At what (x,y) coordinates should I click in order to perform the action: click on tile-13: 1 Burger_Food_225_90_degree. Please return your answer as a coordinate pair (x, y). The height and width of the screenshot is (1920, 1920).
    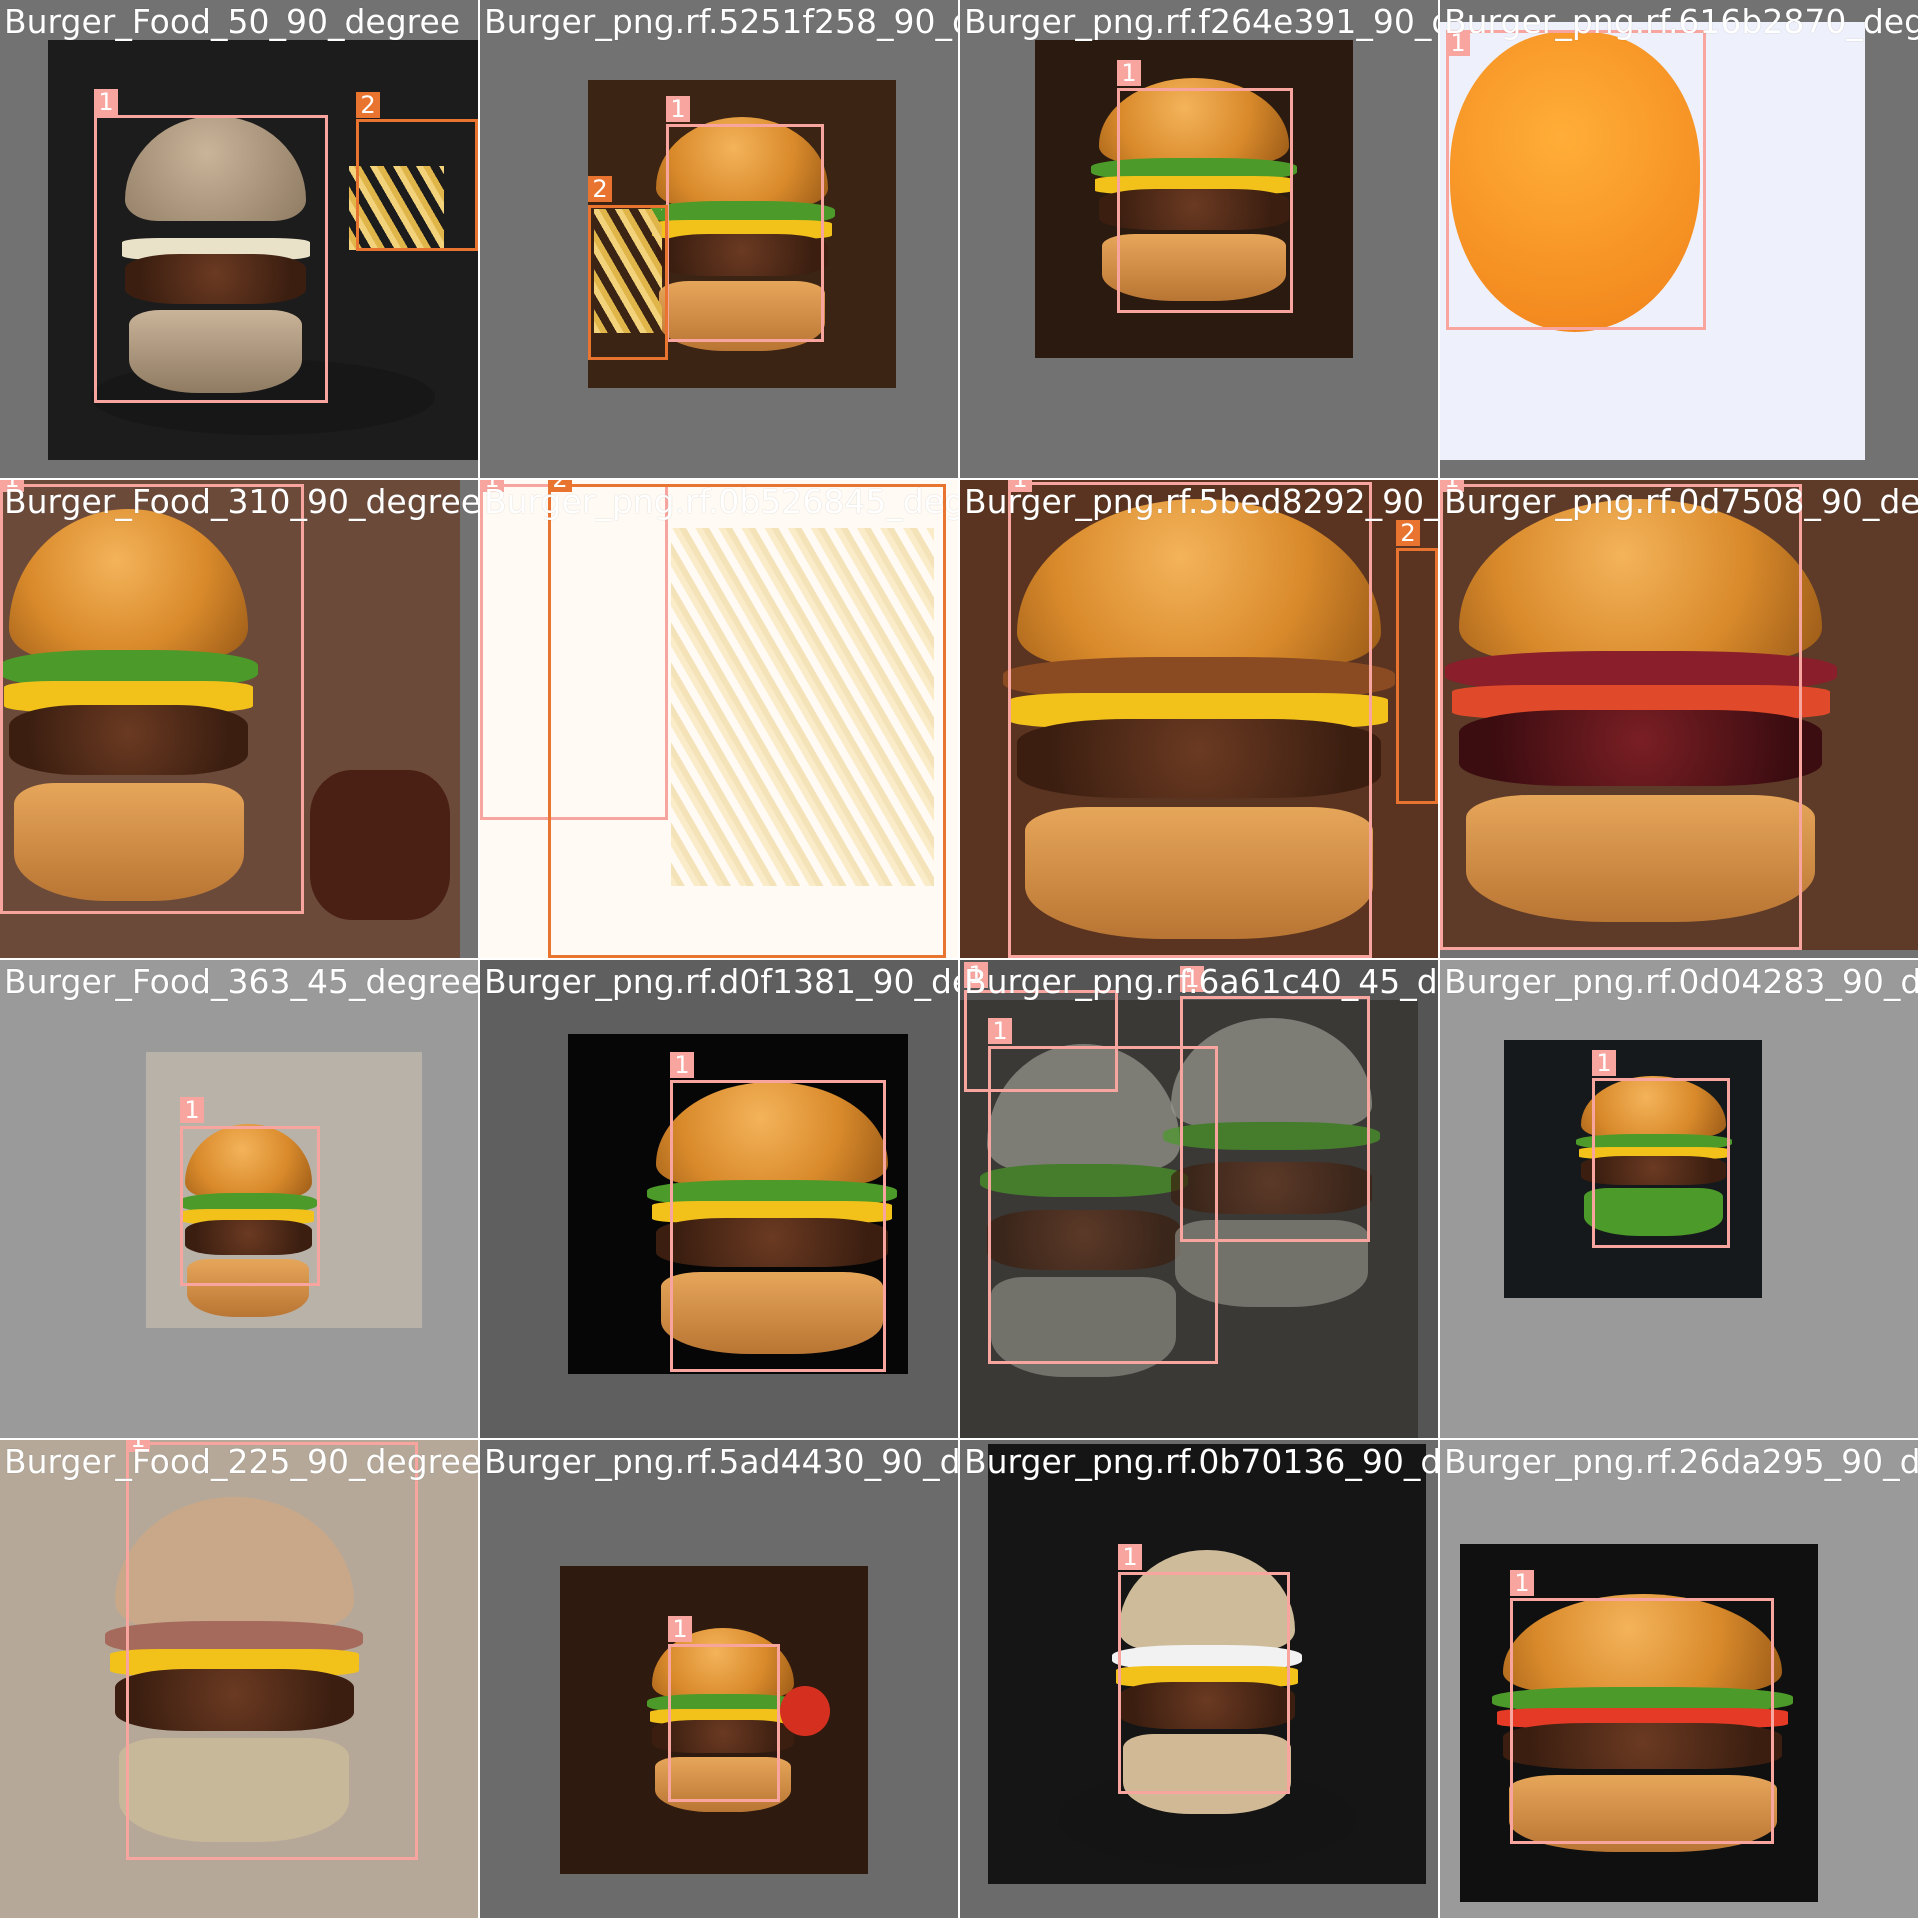
    Looking at the image, I should click on (239, 1679).